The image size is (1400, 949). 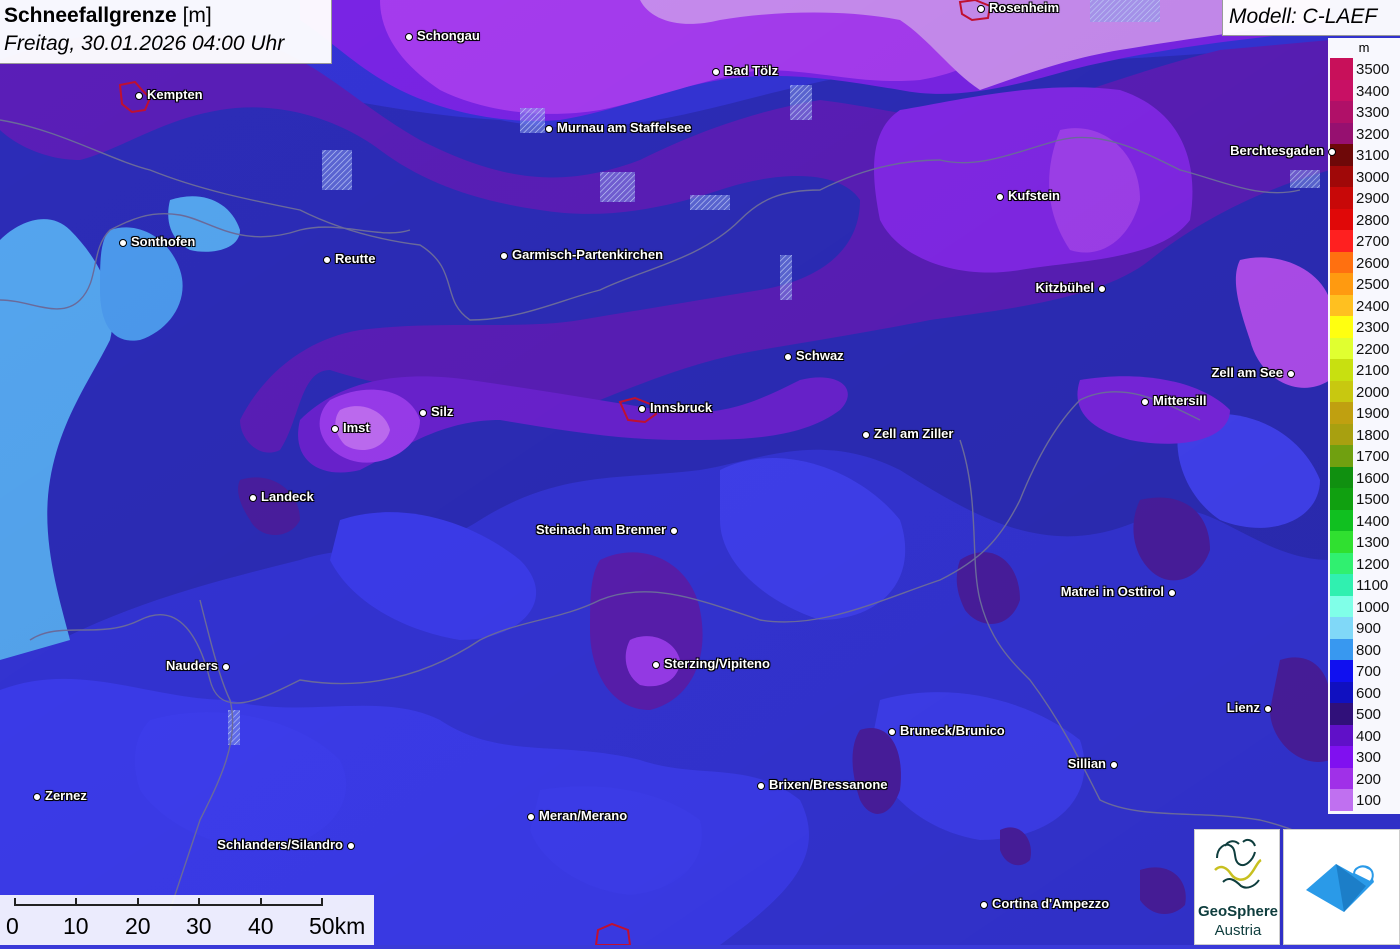 I want to click on scale-label: 10, so click(x=76, y=926).